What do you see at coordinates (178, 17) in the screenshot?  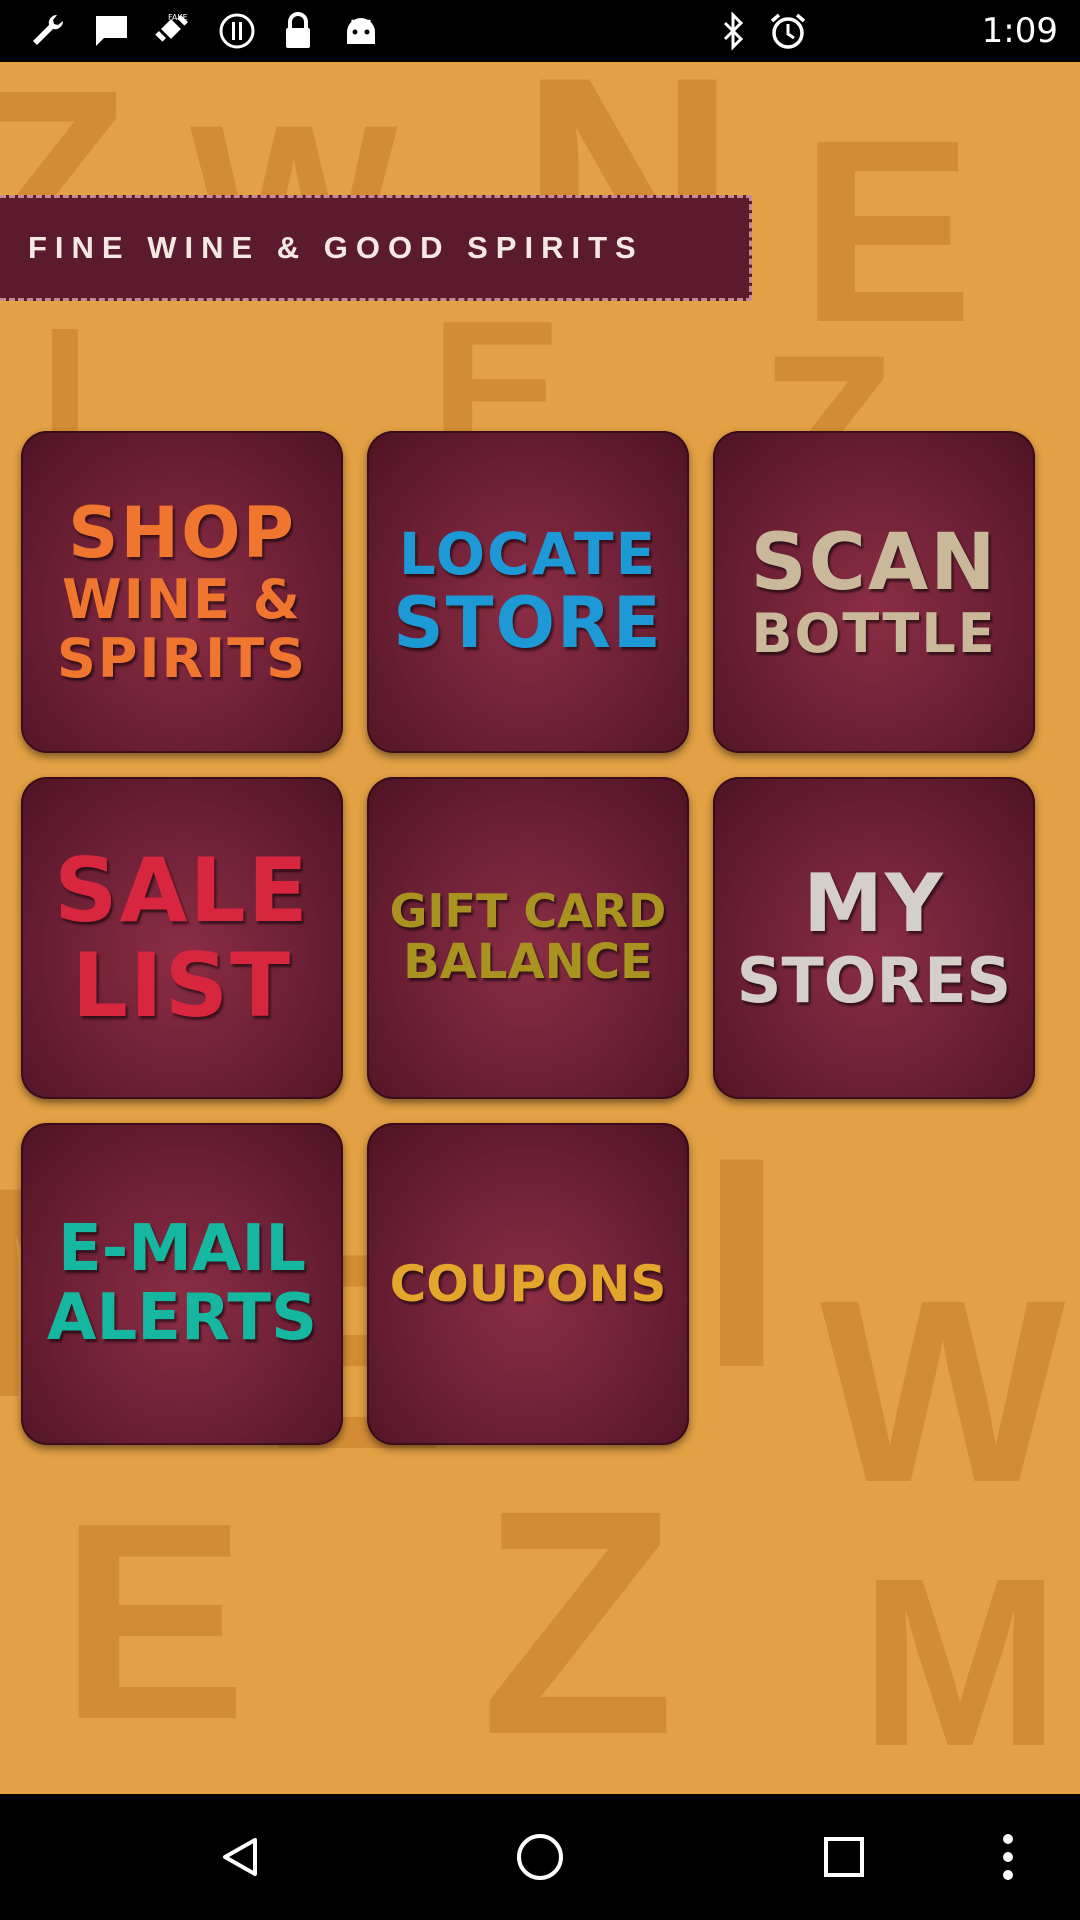 I see `svg-text: FAKE` at bounding box center [178, 17].